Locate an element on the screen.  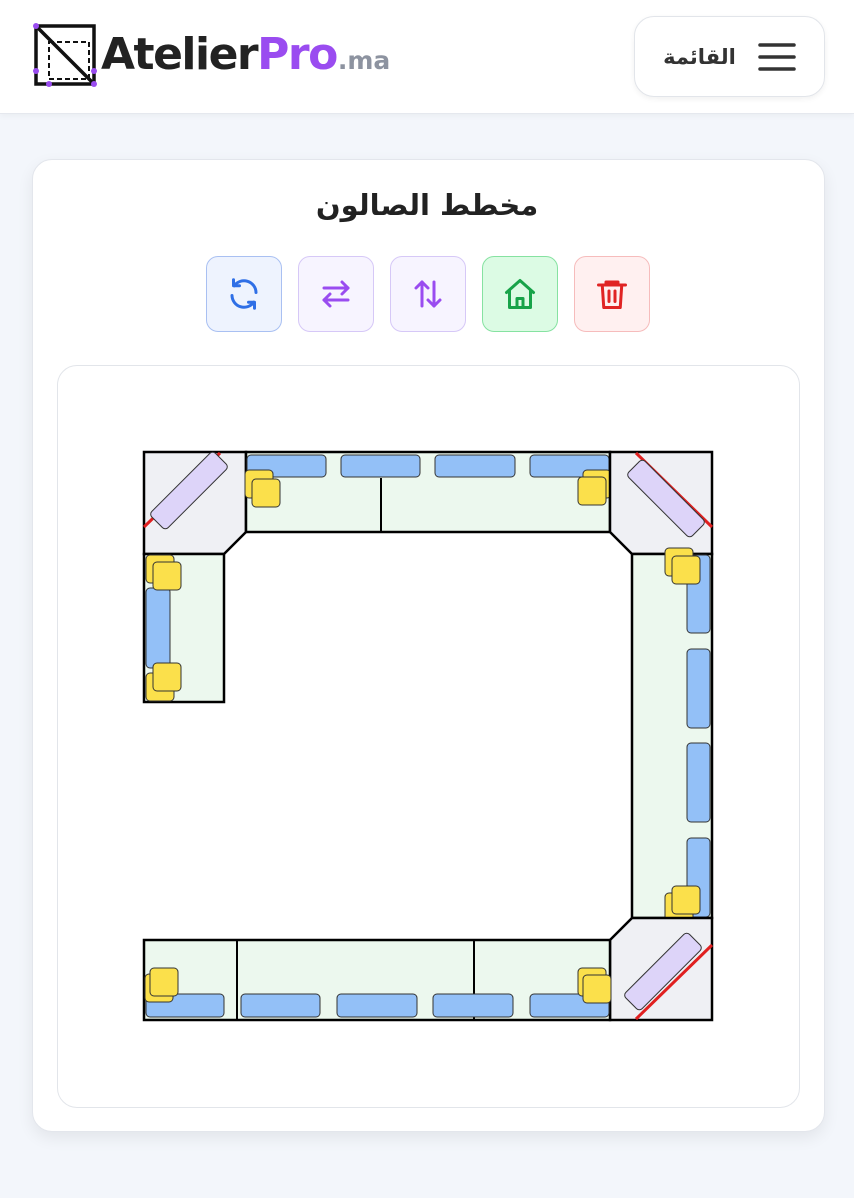
corner-piece-top-left is located at coordinates (195, 503).